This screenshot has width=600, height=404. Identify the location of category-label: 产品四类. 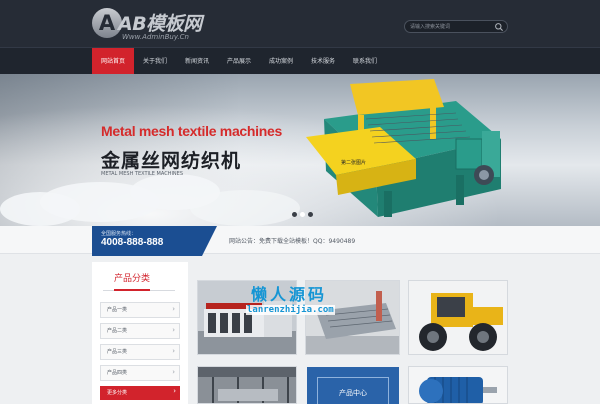
(117, 373).